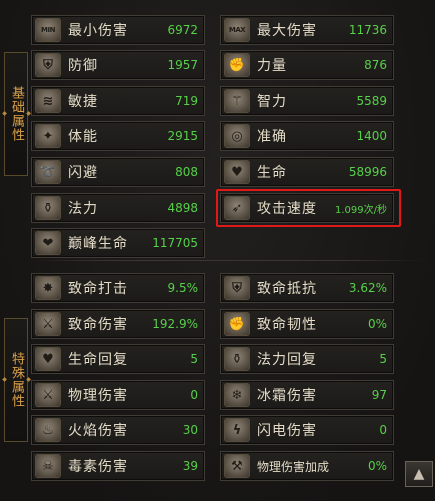  Describe the element at coordinates (98, 396) in the screenshot. I see `stat-name: 物理伤害` at that location.